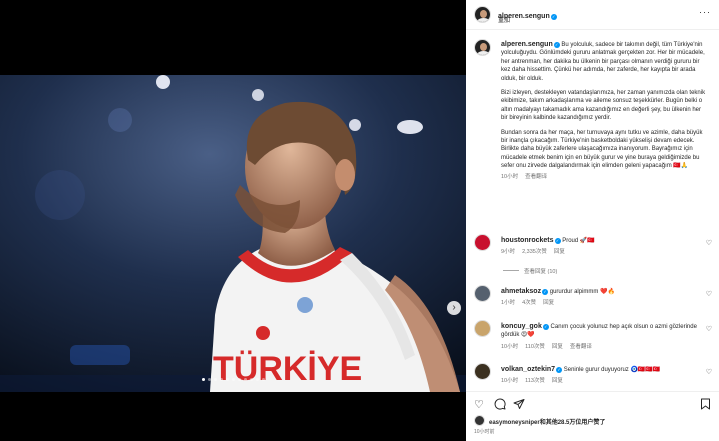  I want to click on liker-avatar, so click(479, 420).